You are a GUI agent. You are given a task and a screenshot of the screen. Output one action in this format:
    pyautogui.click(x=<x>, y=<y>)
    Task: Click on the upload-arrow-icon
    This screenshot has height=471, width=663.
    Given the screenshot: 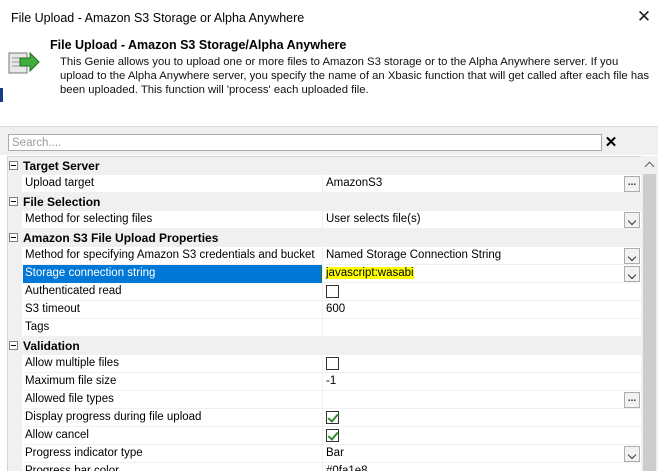 What is the action you would take?
    pyautogui.click(x=24, y=62)
    